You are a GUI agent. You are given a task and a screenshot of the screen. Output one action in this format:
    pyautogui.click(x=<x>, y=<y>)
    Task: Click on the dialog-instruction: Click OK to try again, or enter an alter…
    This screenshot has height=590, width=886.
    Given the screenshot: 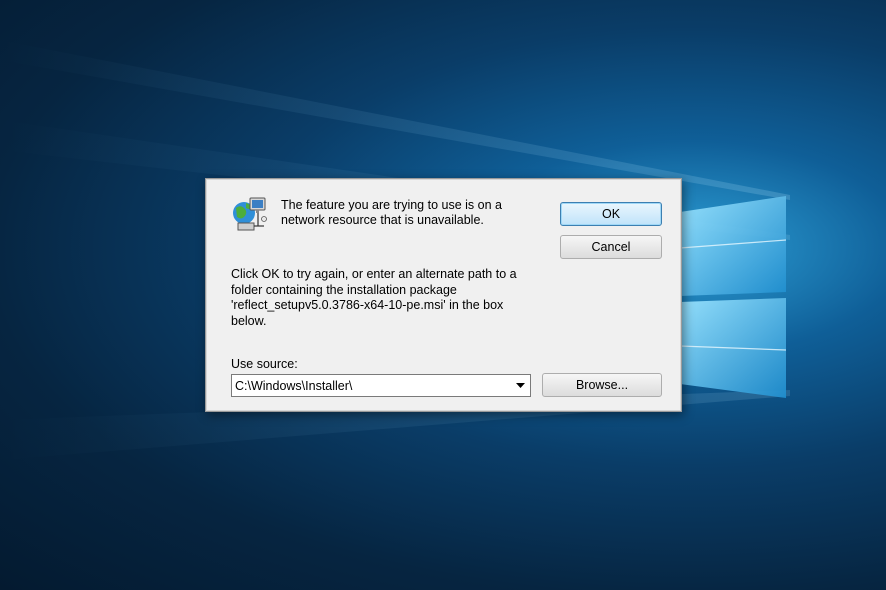 What is the action you would take?
    pyautogui.click(x=374, y=297)
    